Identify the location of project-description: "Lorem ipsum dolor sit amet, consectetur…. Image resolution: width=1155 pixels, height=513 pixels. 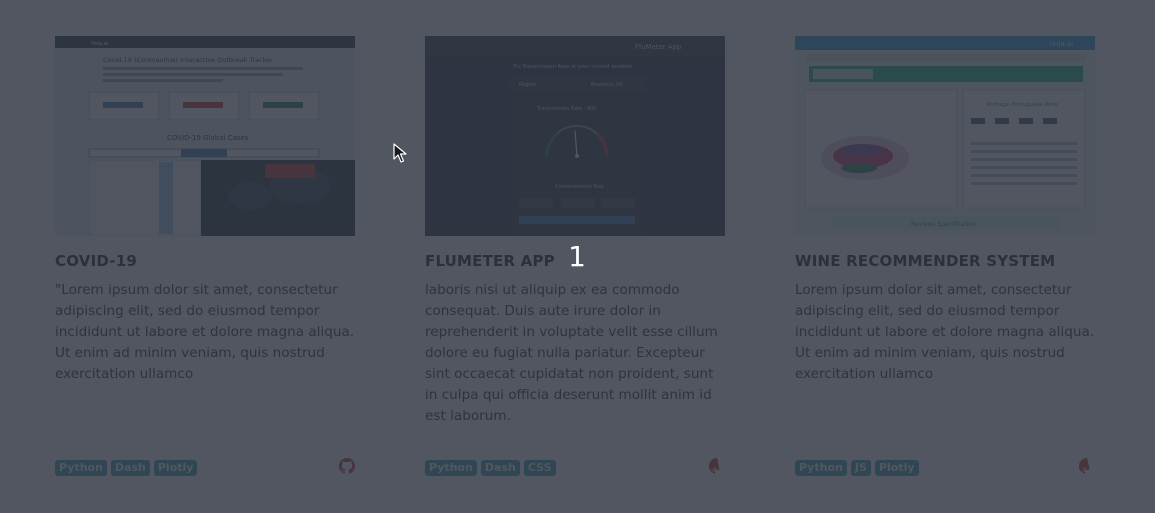
(205, 332).